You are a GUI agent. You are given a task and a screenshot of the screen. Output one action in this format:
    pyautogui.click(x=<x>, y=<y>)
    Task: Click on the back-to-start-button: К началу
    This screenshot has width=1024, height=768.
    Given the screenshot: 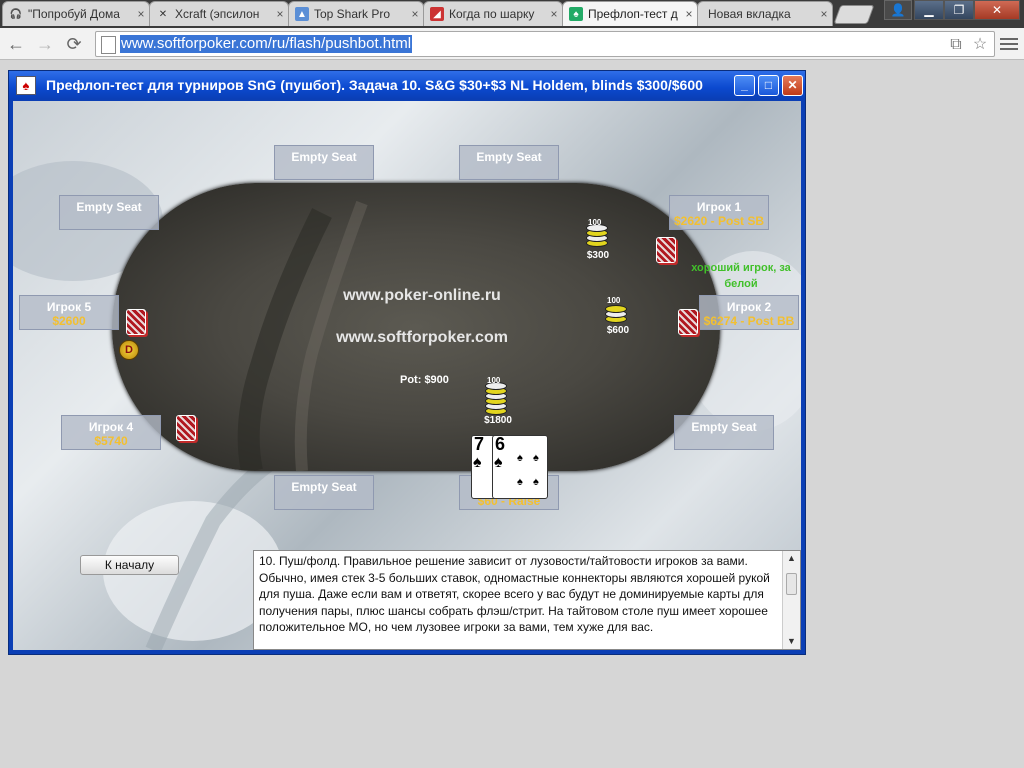 What is the action you would take?
    pyautogui.click(x=129, y=565)
    